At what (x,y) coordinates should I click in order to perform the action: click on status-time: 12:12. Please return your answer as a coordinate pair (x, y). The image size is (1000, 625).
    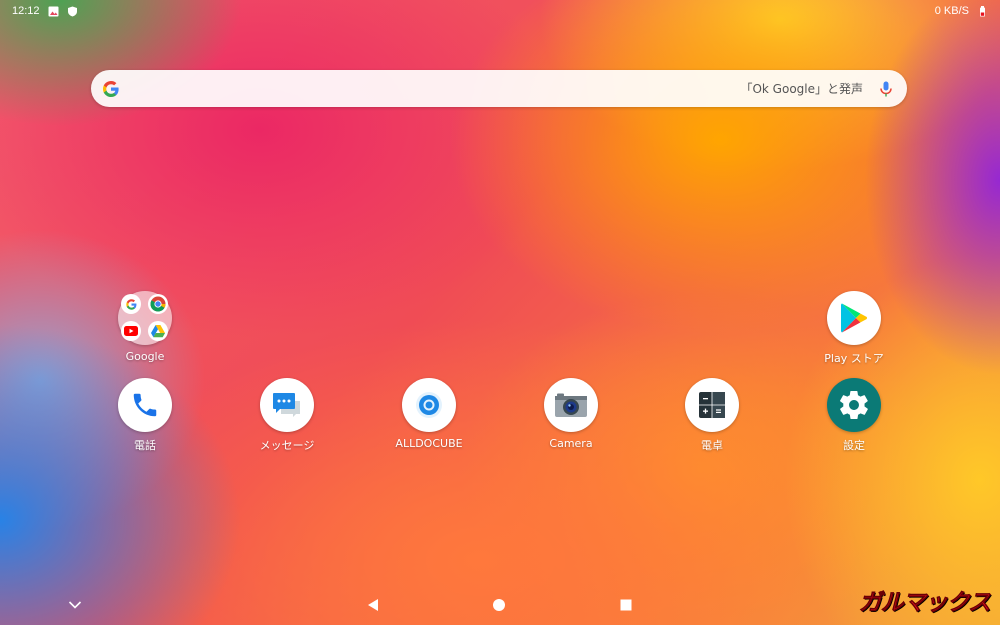
    Looking at the image, I should click on (26, 11).